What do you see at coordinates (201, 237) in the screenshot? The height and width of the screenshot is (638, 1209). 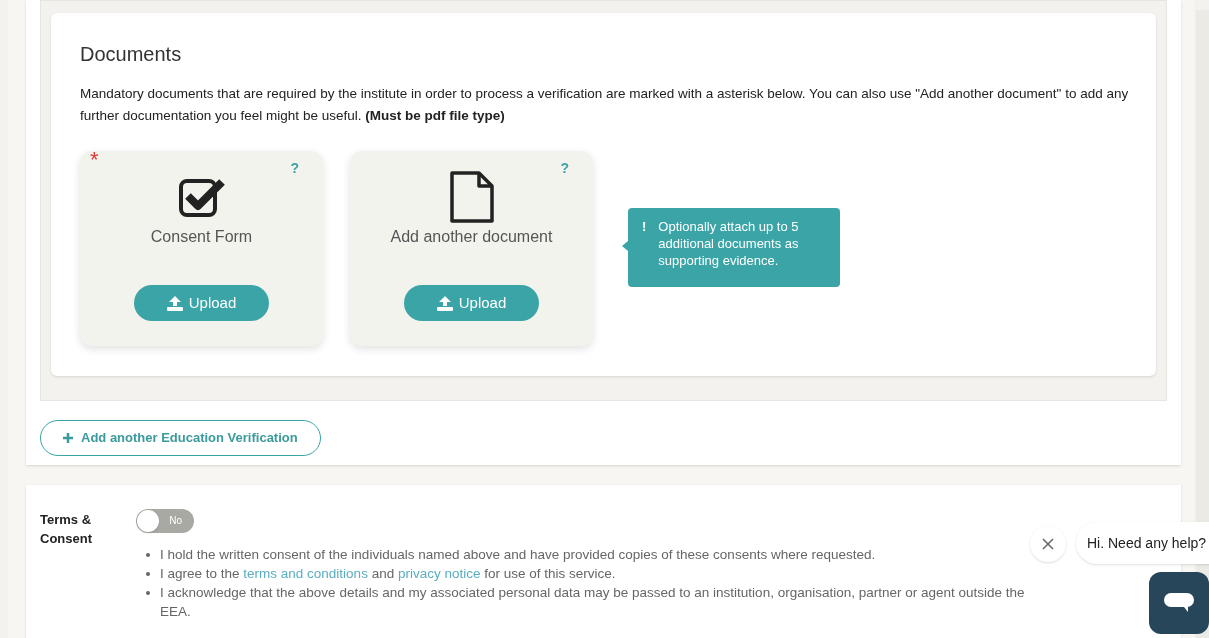 I see `document-label: Consent Form` at bounding box center [201, 237].